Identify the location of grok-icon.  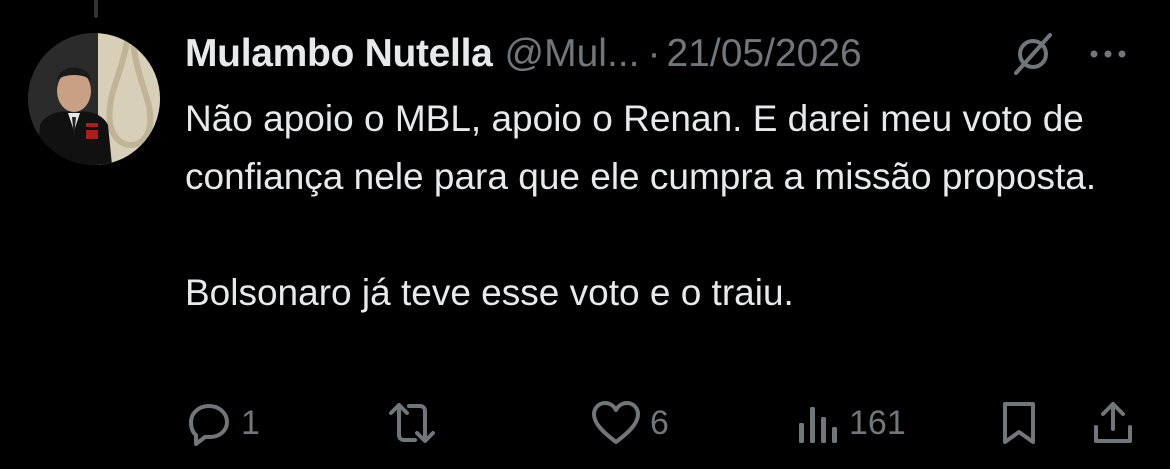
(1033, 54).